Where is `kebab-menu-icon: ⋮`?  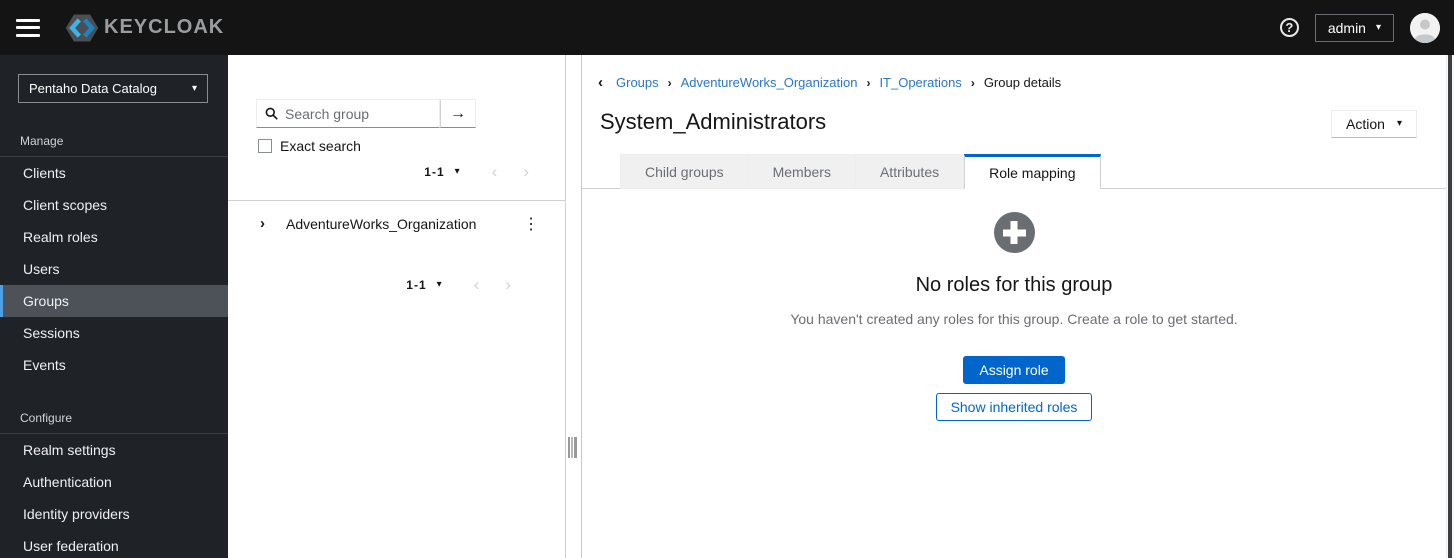 kebab-menu-icon: ⋮ is located at coordinates (531, 224).